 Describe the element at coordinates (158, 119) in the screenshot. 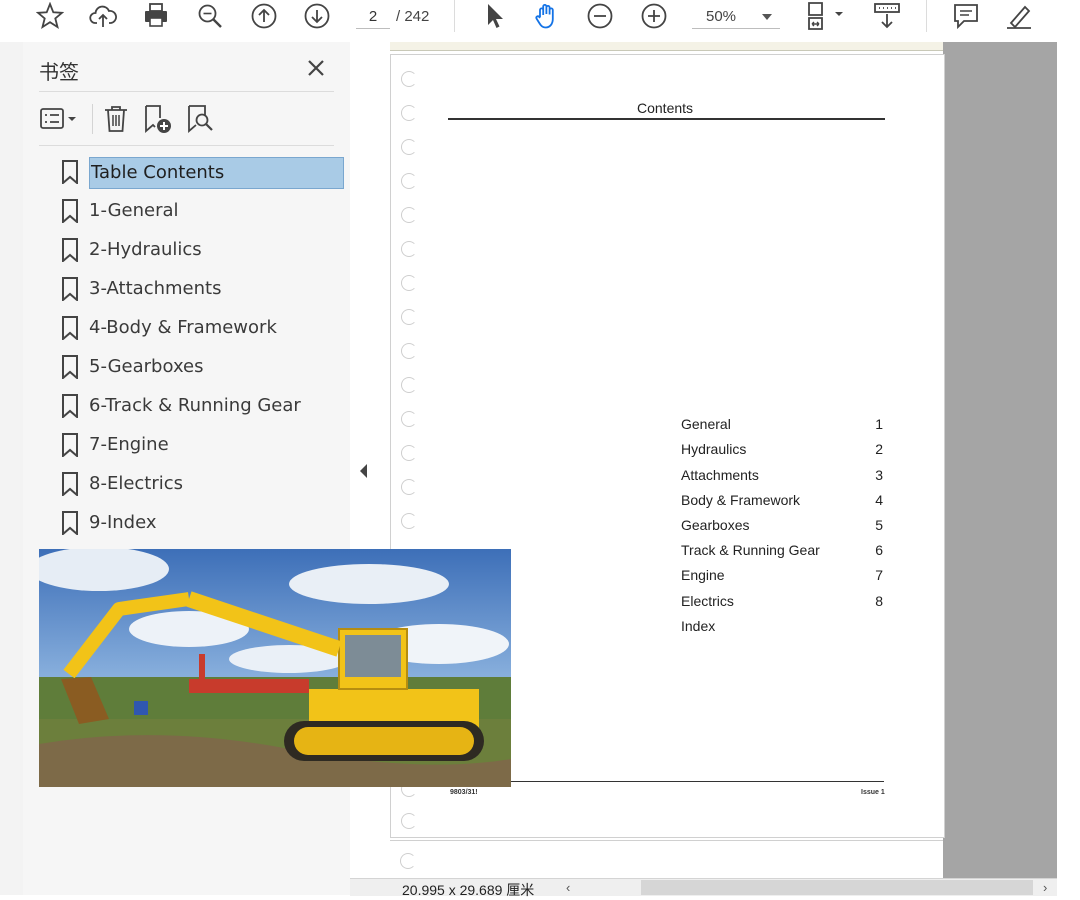

I see `add-bookmark-icon` at that location.